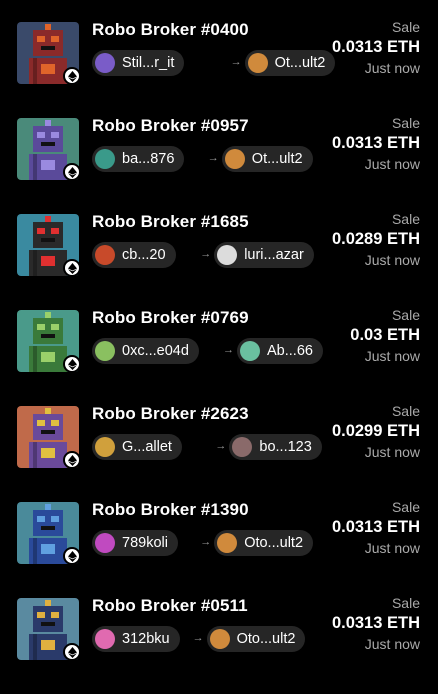 The image size is (438, 694). Describe the element at coordinates (155, 351) in the screenshot. I see `from-address: 0xc...e04d` at that location.